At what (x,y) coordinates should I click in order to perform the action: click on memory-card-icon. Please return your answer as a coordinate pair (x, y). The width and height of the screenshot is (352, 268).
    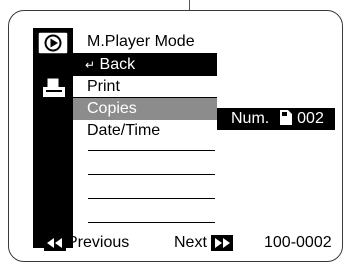
    Looking at the image, I should click on (285, 117).